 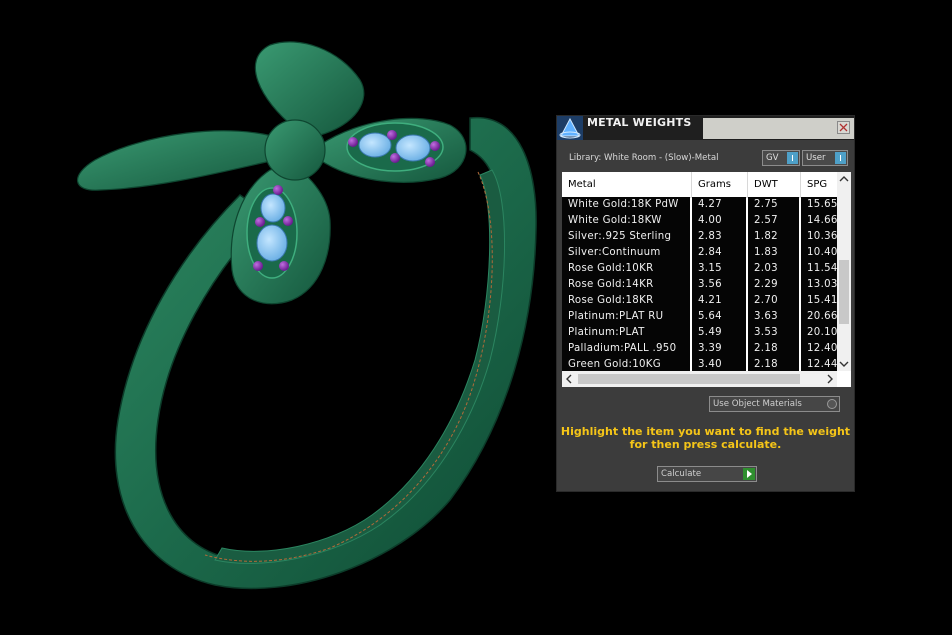 I want to click on cell-spg: 12.44, so click(x=819, y=364).